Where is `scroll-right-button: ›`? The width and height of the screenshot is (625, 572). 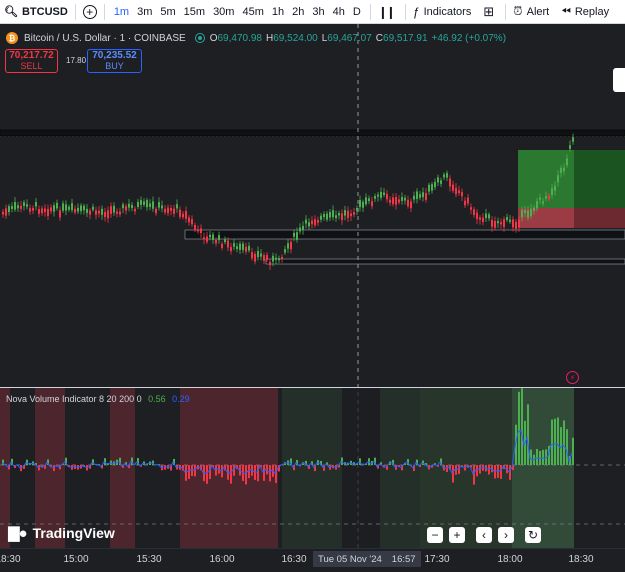 scroll-right-button: › is located at coordinates (506, 535).